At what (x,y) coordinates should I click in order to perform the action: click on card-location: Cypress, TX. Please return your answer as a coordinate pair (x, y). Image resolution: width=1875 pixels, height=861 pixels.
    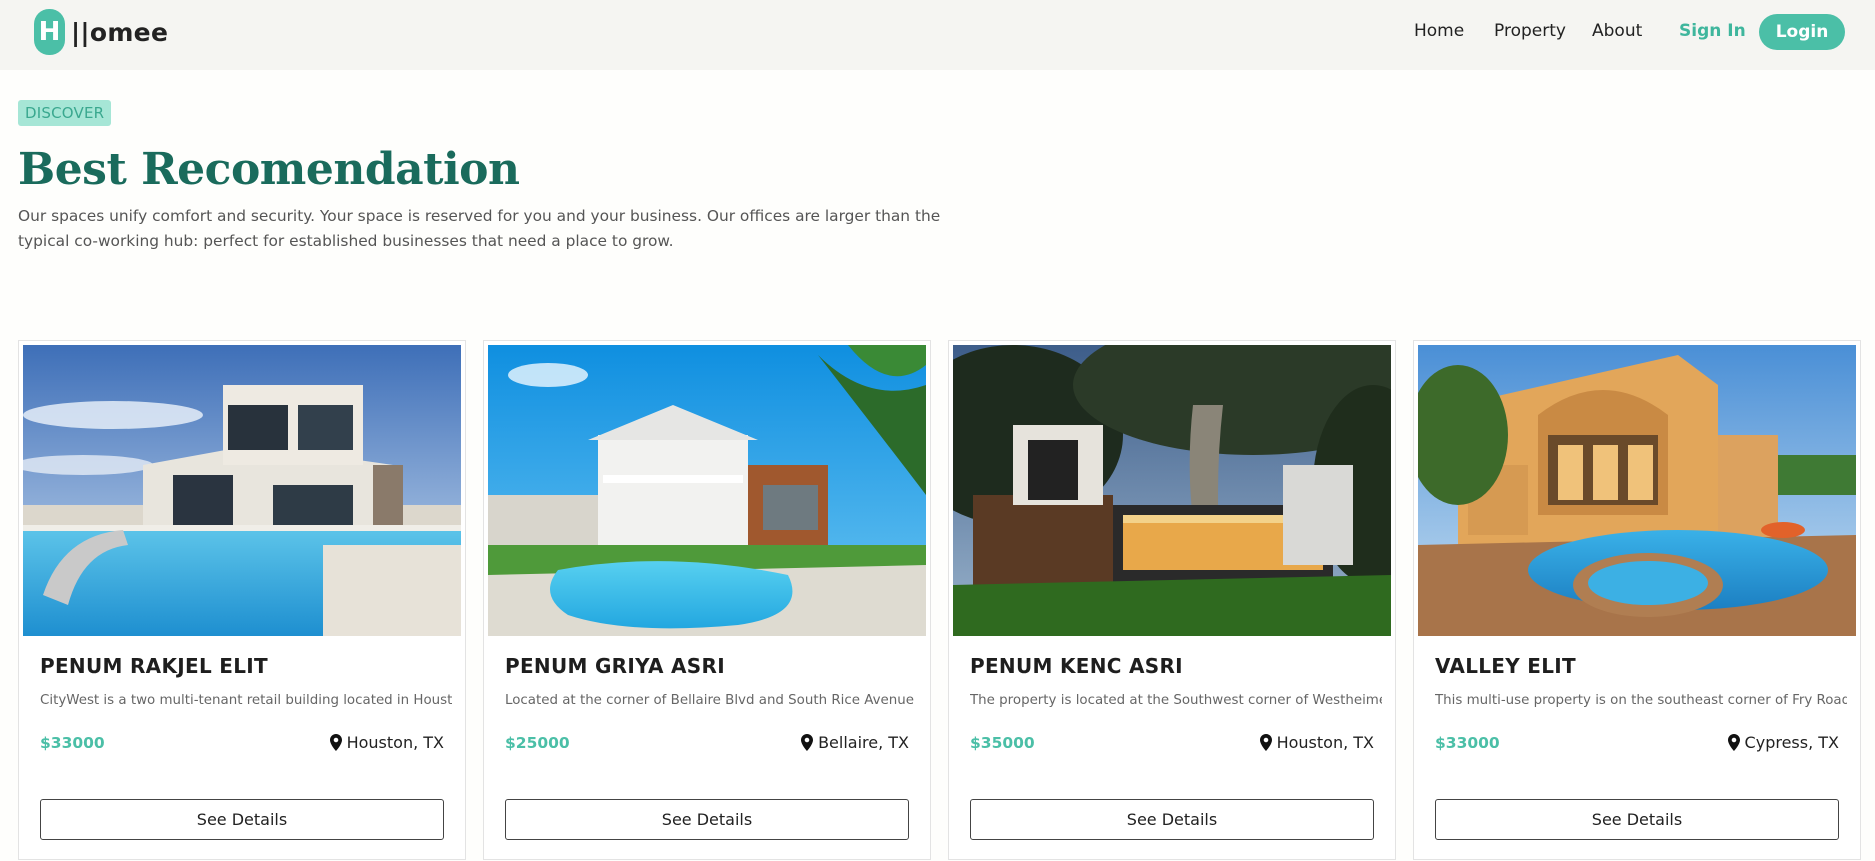
    Looking at the image, I should click on (1783, 742).